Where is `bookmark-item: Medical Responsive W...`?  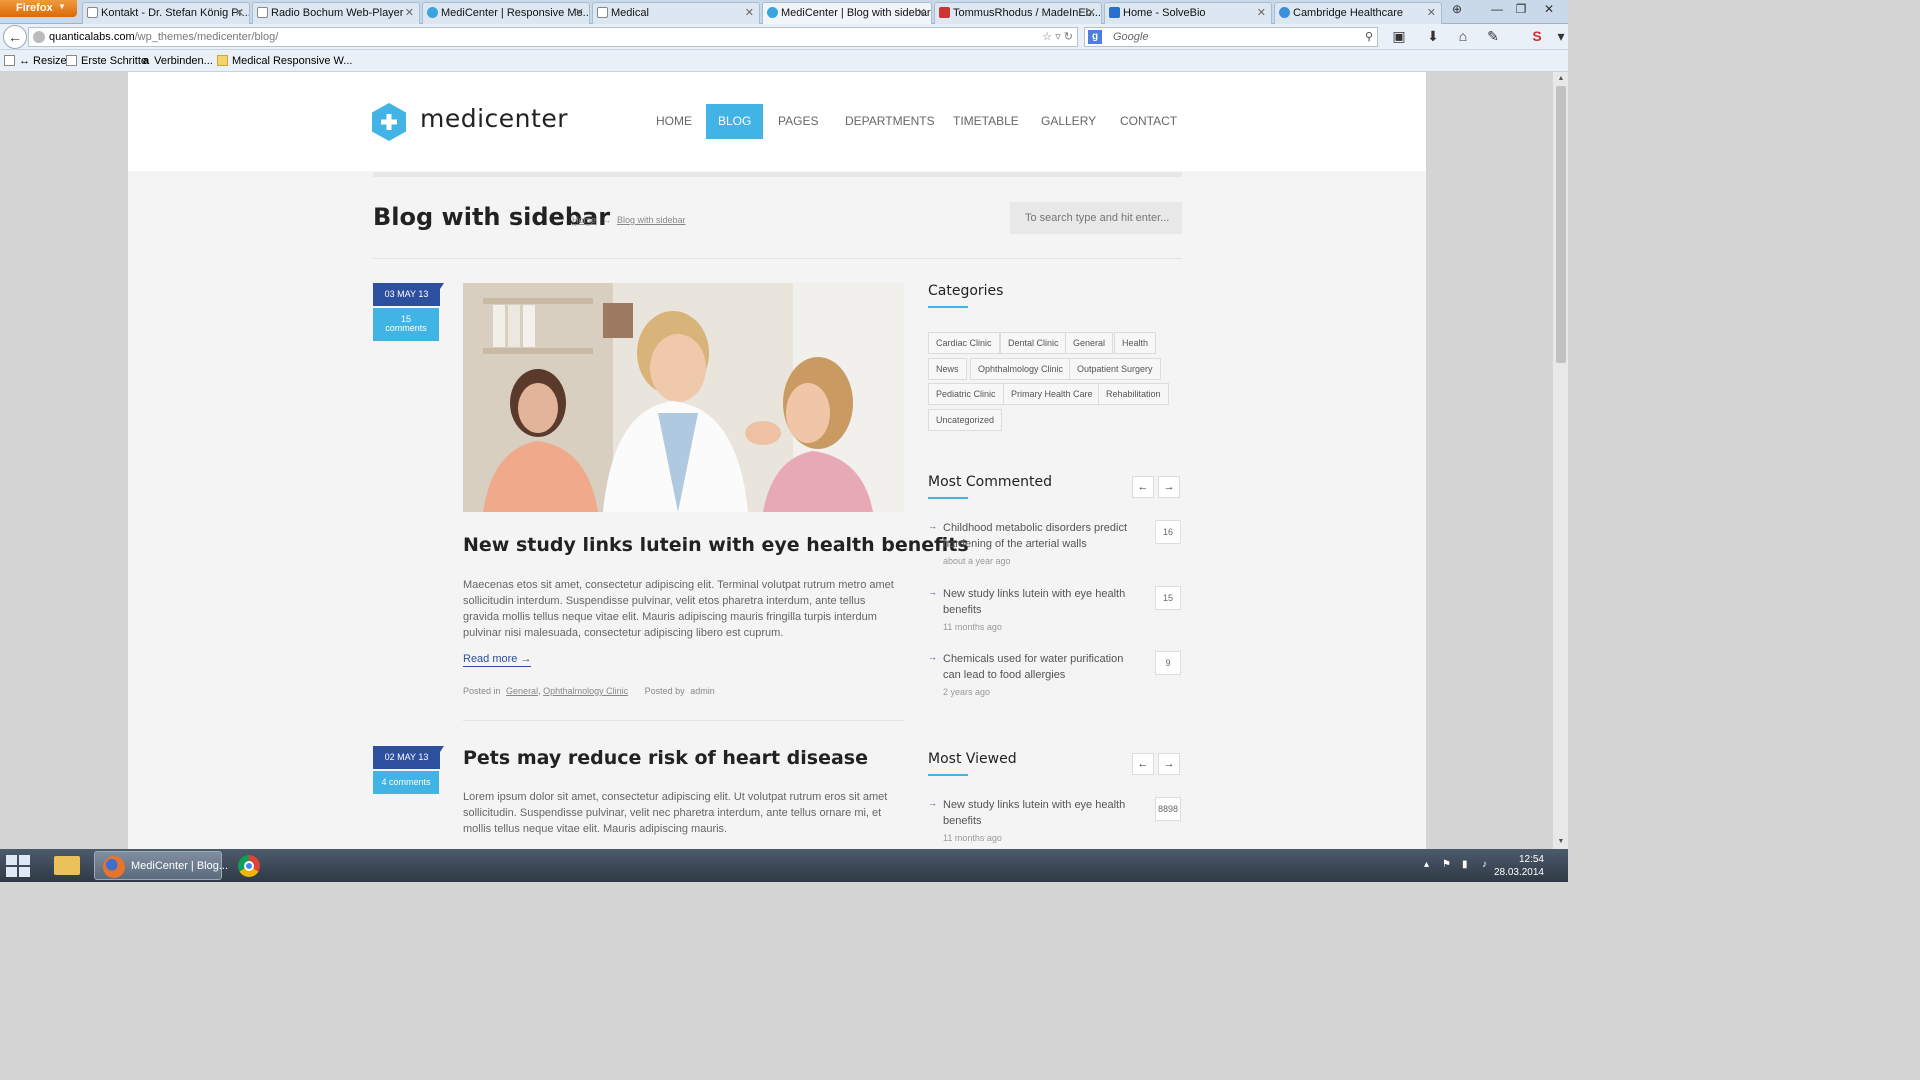
bookmark-item: Medical Responsive W... is located at coordinates (284, 61).